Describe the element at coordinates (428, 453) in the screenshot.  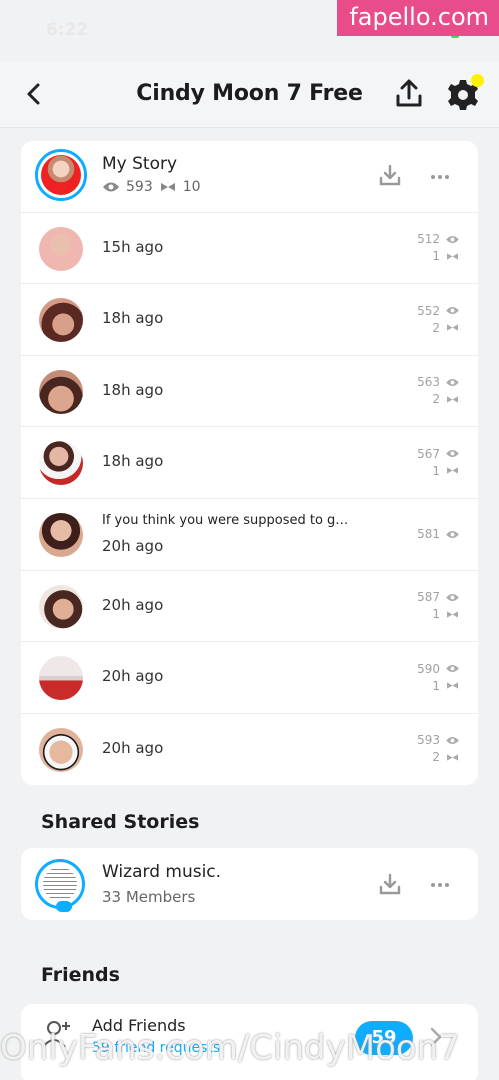
I see `story-views: 567` at that location.